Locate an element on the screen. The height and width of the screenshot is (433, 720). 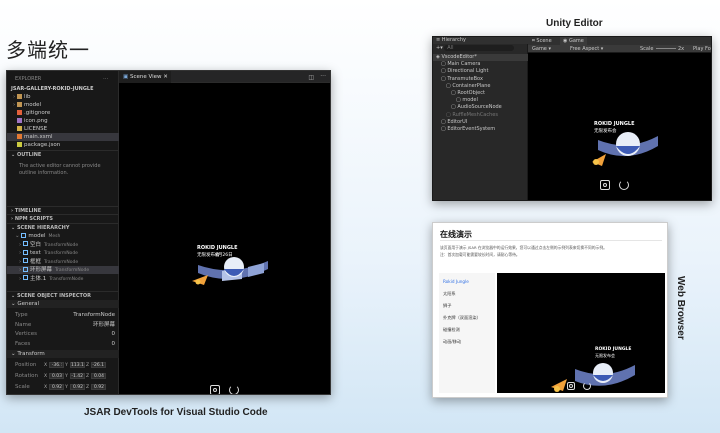
menu-item: 碰撞检测 is located at coordinates (451, 330).